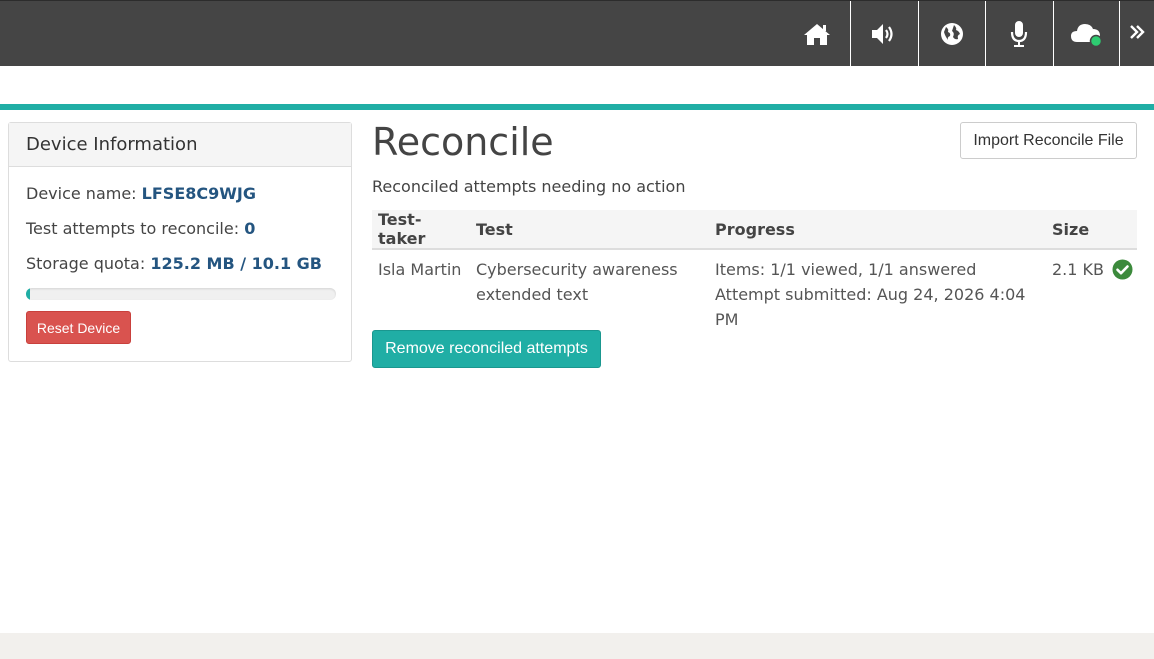 This screenshot has width=1154, height=659. I want to click on section-subtitle: Reconciled attempts needing no action, so click(529, 186).